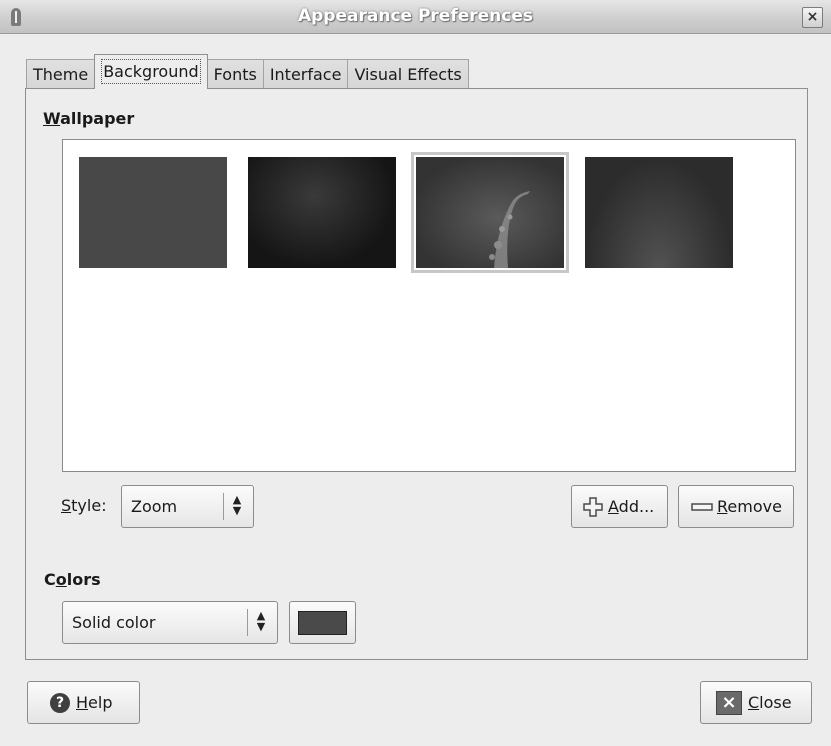 The image size is (831, 746). I want to click on title-bar: Appearance Preferences ×, so click(415, 17).